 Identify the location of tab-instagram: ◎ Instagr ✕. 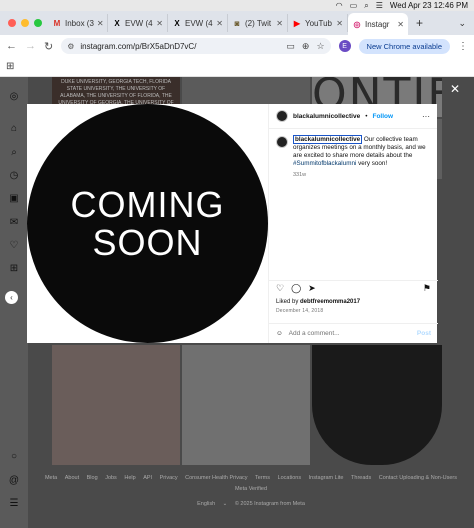
(378, 24).